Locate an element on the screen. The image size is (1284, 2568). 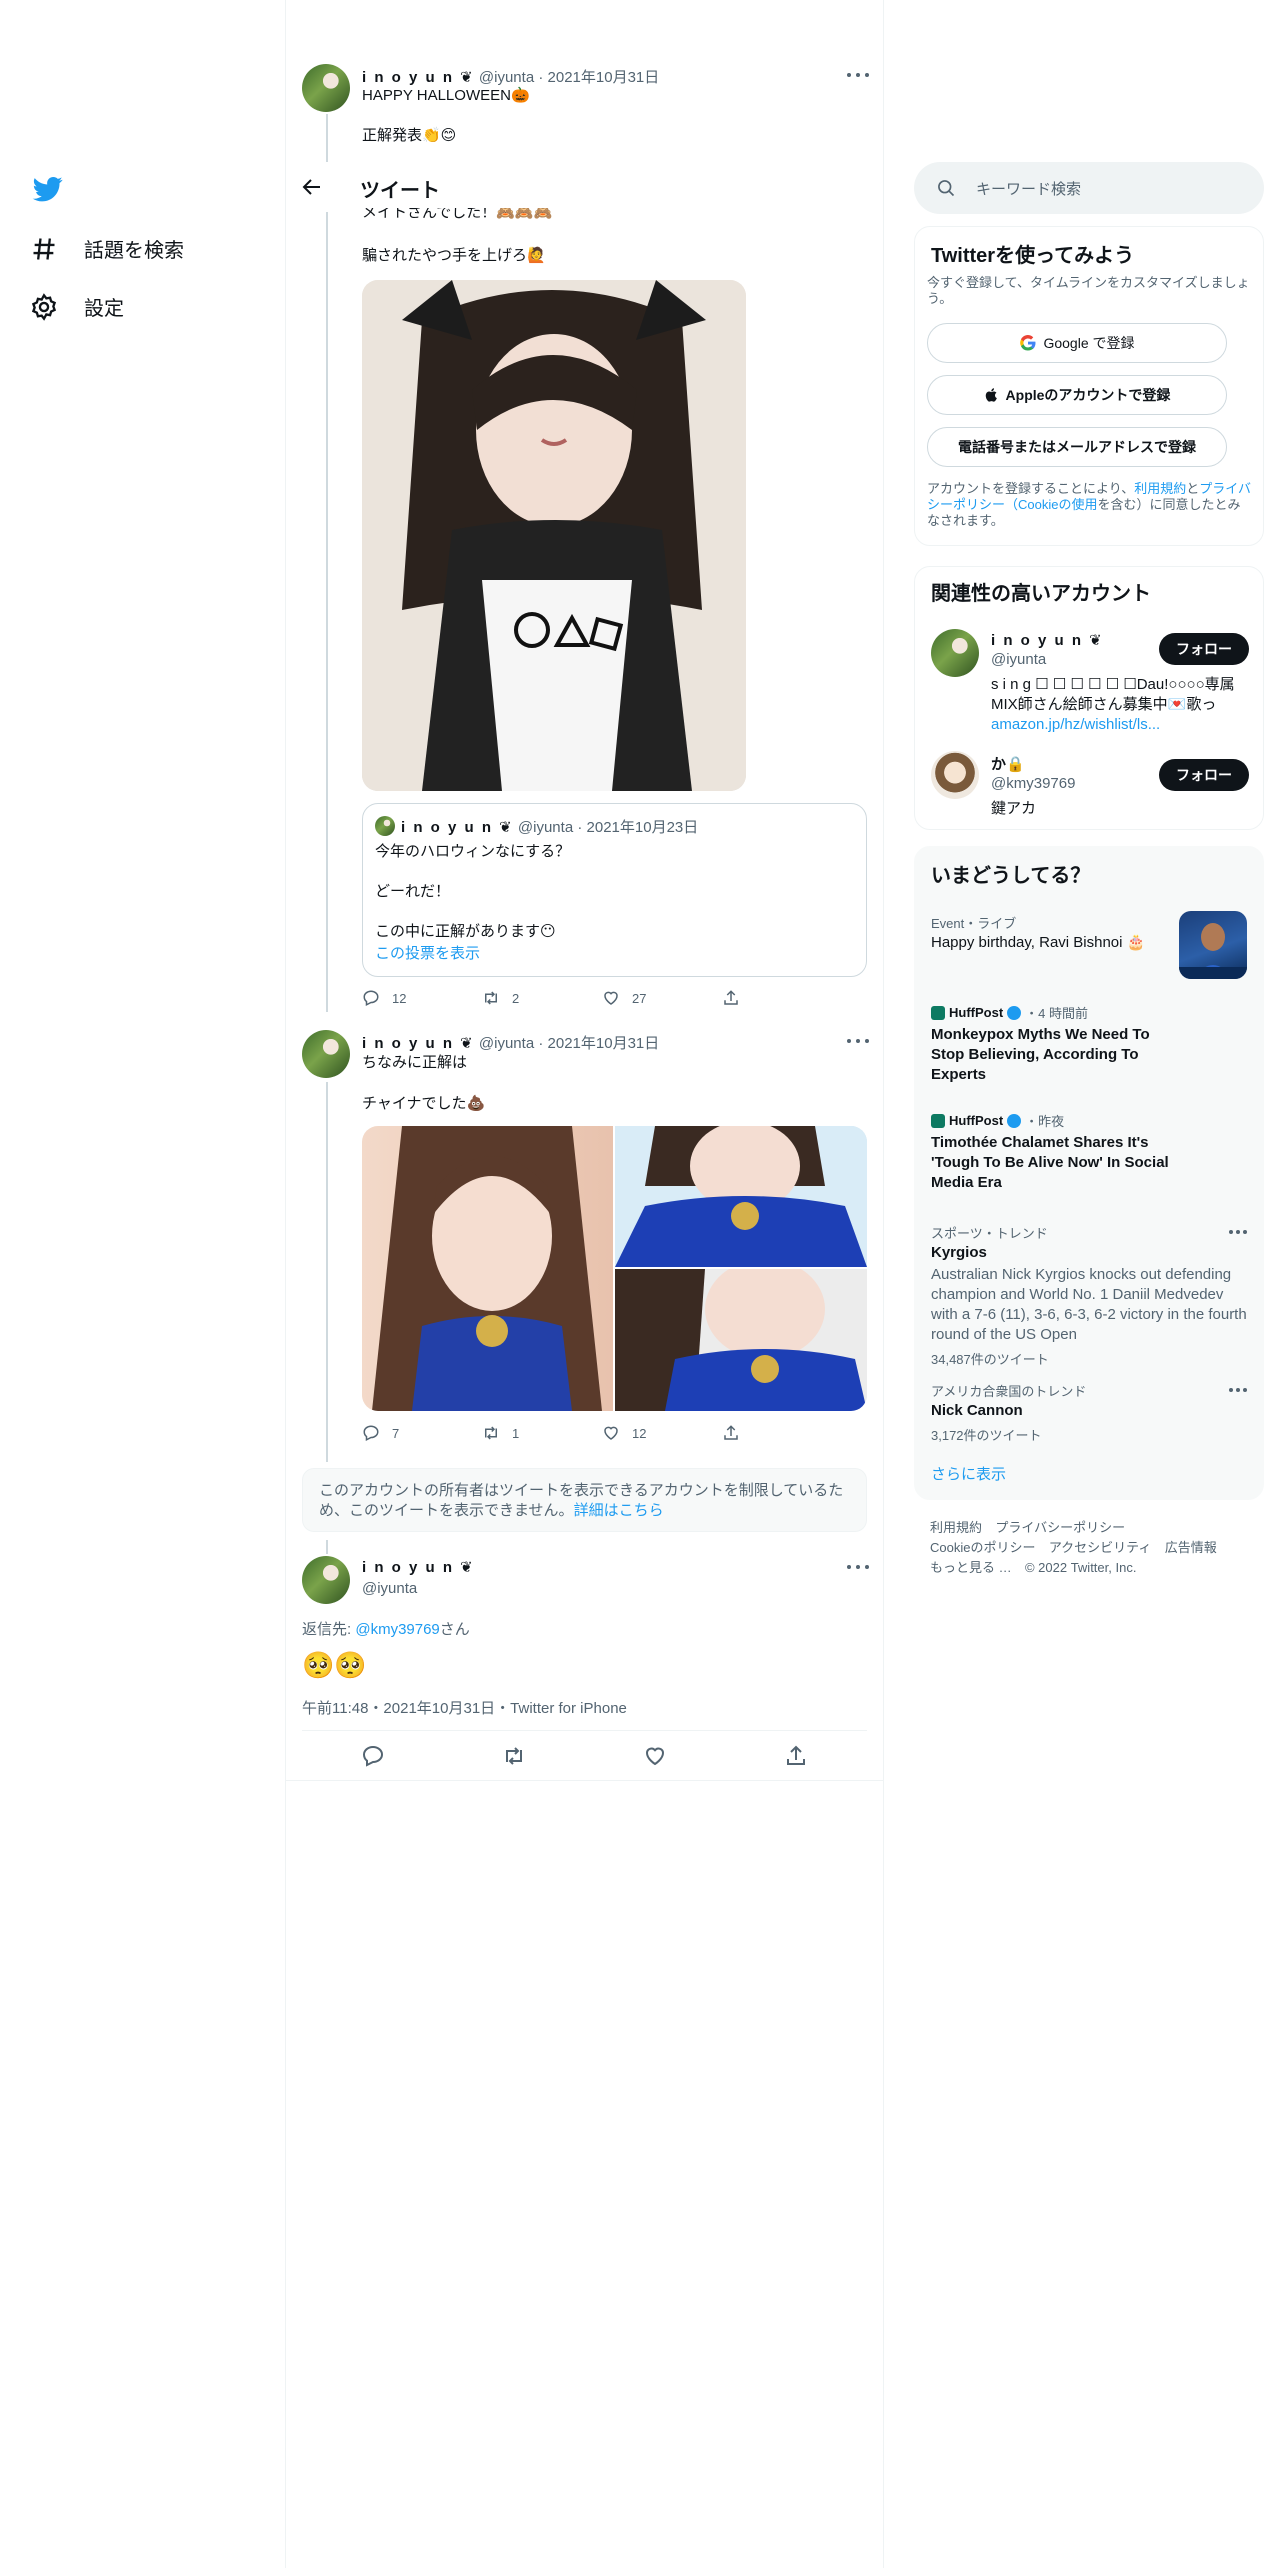
trend-item: アメリカ合衆国のトレンド Nick Cannon 3,172件のツイート is located at coordinates (1090, 1410).